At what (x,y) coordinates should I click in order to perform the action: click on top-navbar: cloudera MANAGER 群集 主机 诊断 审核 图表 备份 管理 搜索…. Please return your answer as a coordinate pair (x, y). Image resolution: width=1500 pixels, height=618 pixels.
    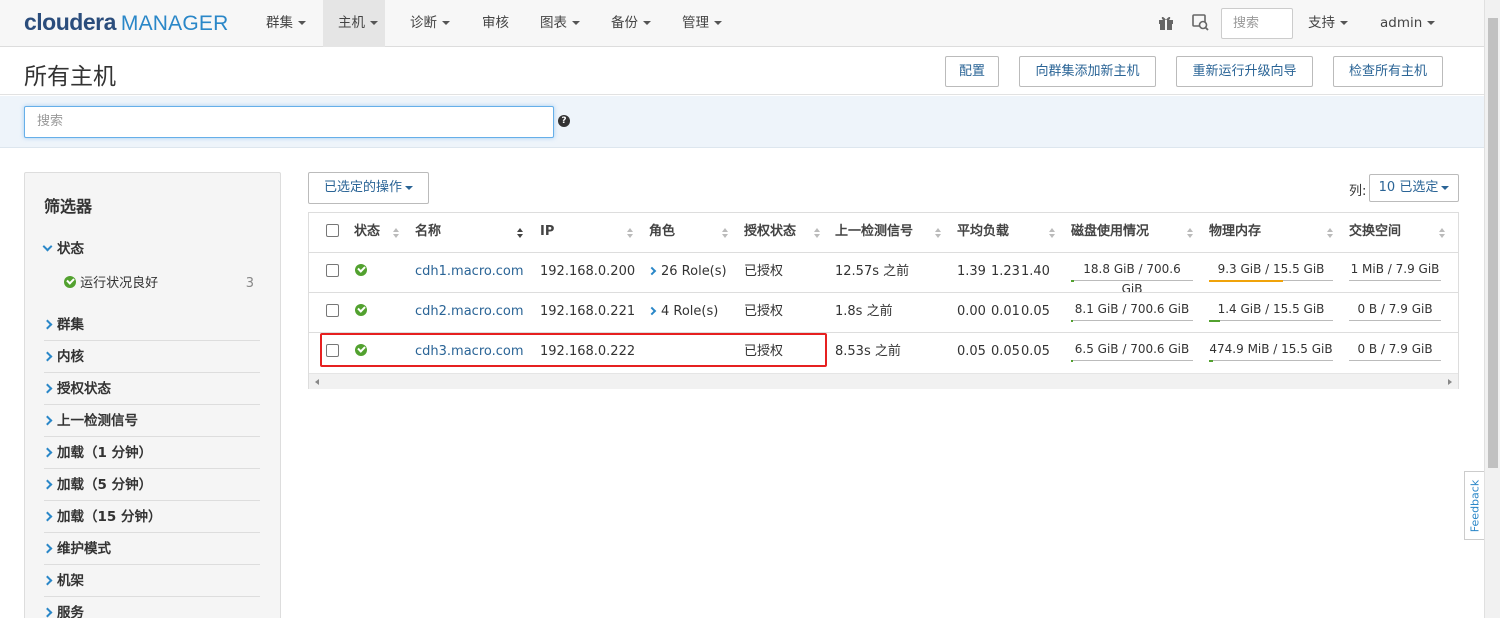
    Looking at the image, I should click on (742, 23).